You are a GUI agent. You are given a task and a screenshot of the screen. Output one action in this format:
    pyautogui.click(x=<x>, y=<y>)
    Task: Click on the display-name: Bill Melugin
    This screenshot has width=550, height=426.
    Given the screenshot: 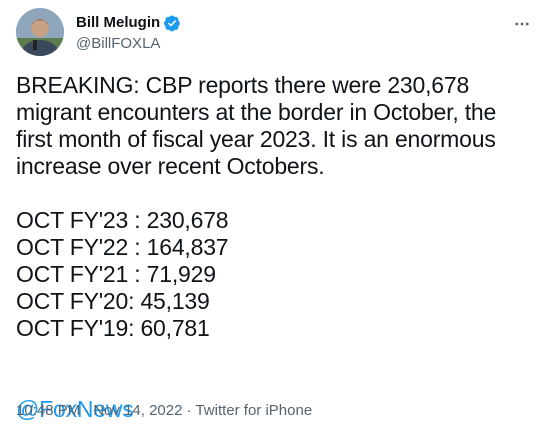 What is the action you would take?
    pyautogui.click(x=118, y=22)
    